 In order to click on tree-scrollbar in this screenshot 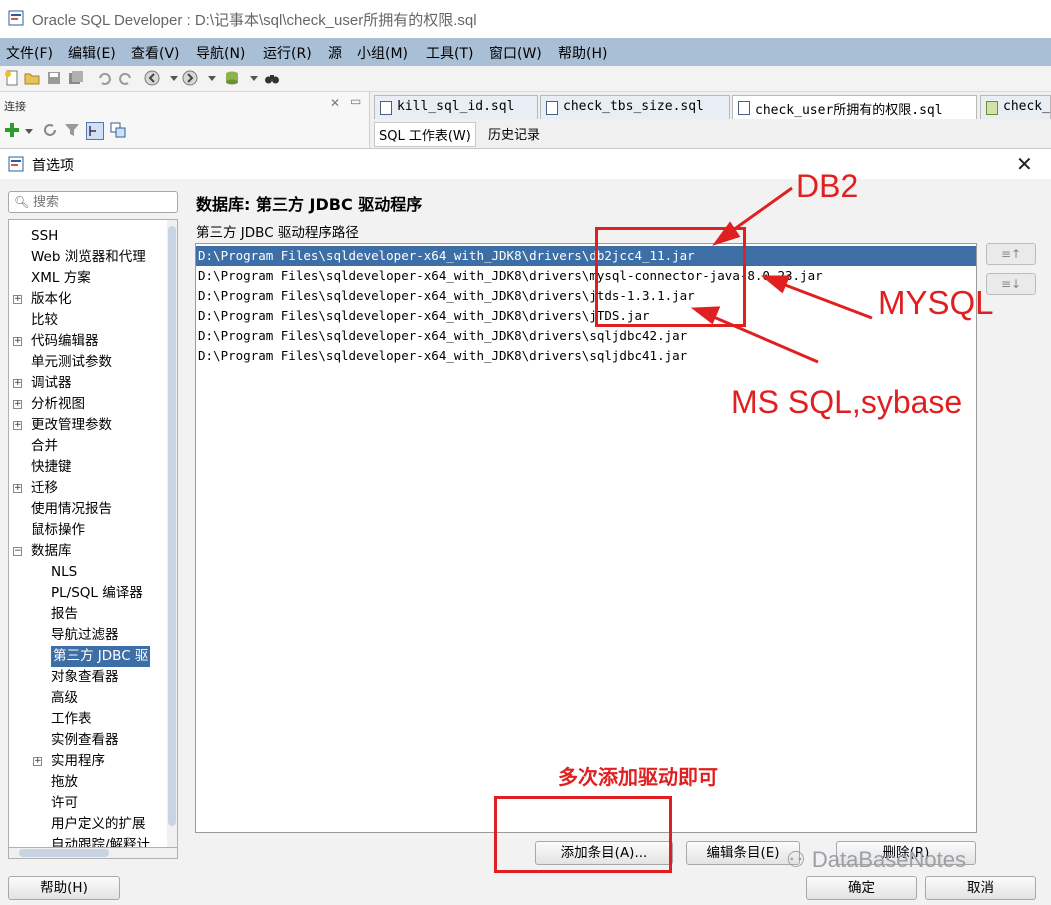, I will do `click(172, 538)`.